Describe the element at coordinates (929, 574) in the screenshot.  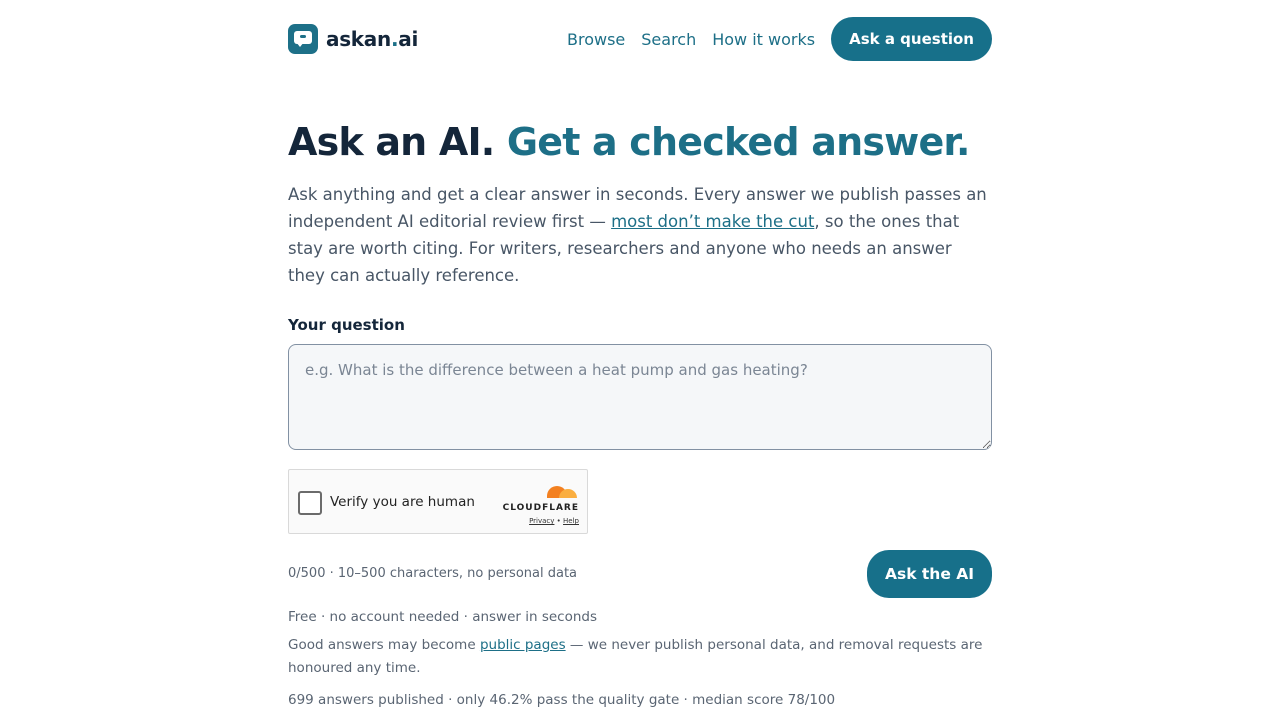
I see `ask-the-ai-button: Ask the AI` at that location.